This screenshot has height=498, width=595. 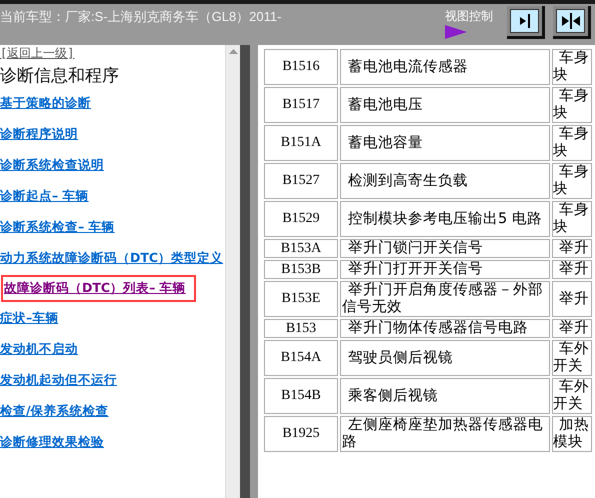 What do you see at coordinates (301, 269) in the screenshot?
I see `dtc-code-cell: B153B` at bounding box center [301, 269].